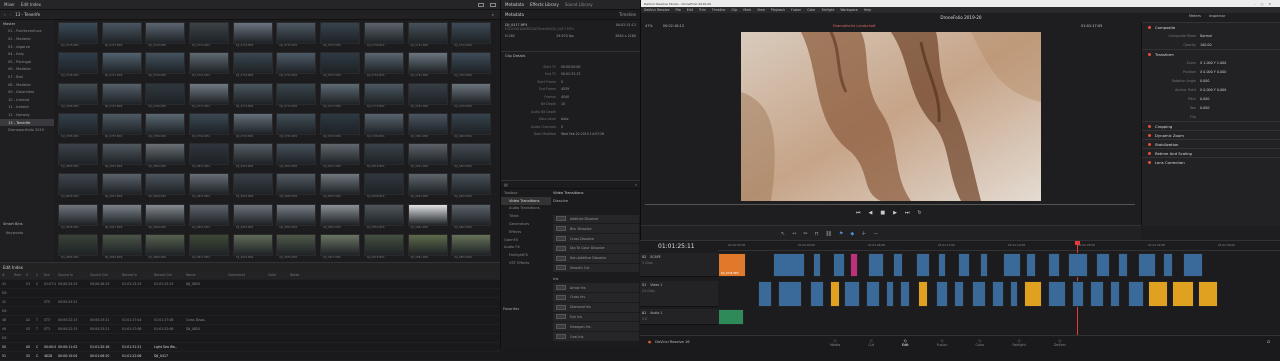  Describe the element at coordinates (471, 36) in the screenshot. I see `clip-thumbnail: DJI_0743.MP4` at that location.